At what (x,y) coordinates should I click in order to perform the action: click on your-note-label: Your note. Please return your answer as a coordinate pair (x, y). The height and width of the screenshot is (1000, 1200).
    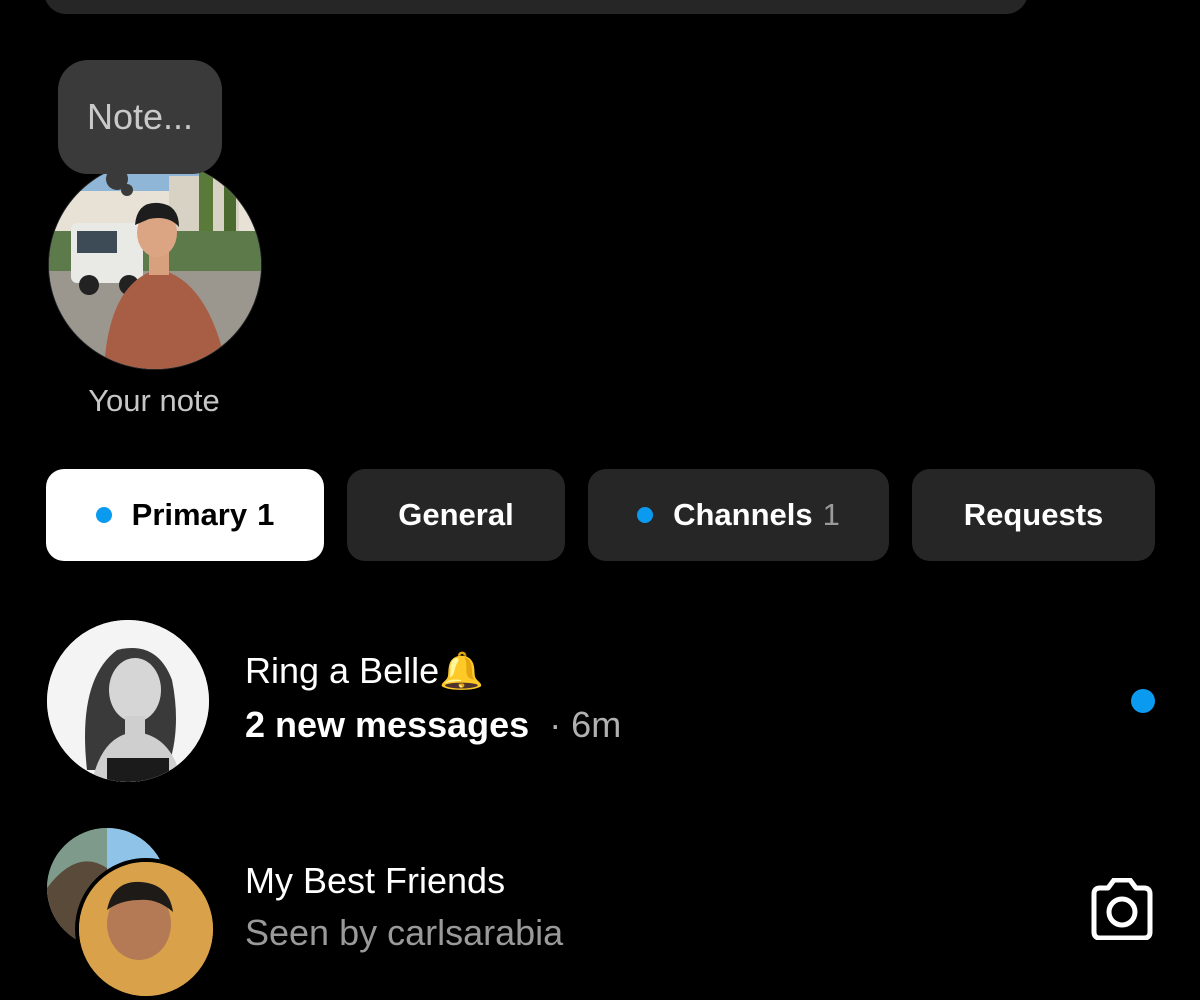
    Looking at the image, I should click on (154, 400).